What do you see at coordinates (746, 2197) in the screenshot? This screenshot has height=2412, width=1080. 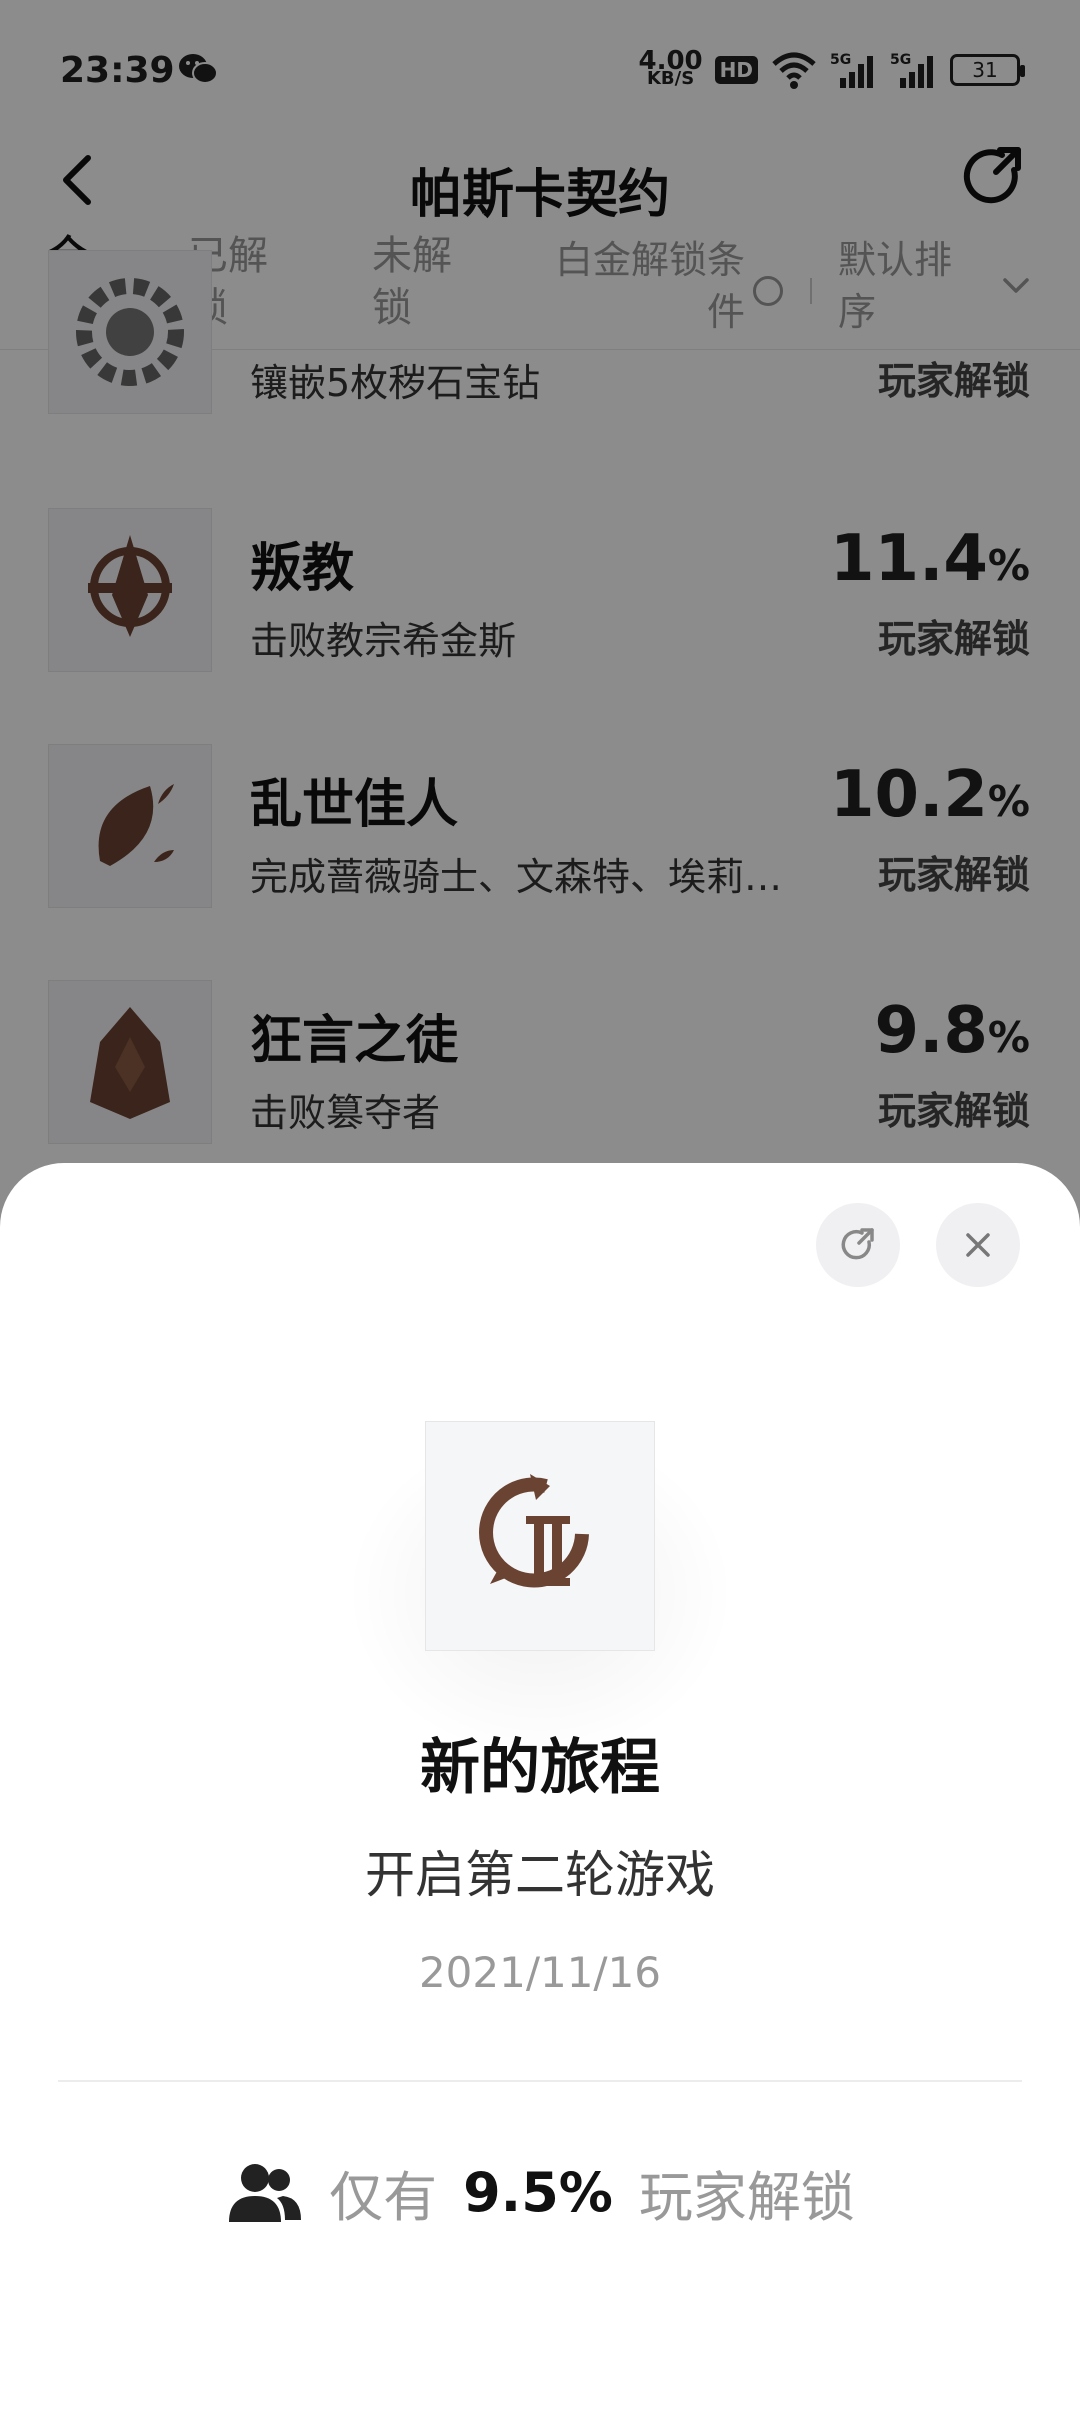 I see `rarity-suffix: 玩家解锁` at bounding box center [746, 2197].